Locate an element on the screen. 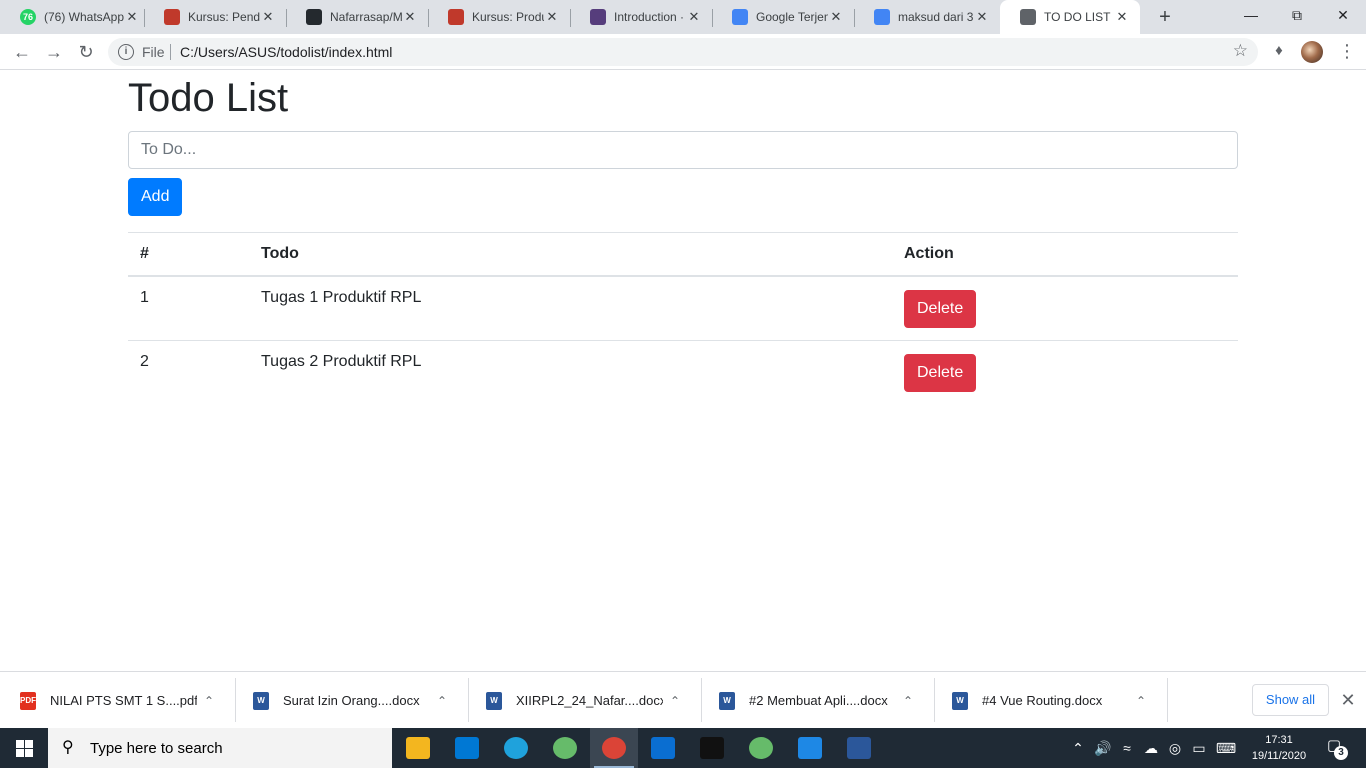  file-explorer-icon is located at coordinates (418, 748).